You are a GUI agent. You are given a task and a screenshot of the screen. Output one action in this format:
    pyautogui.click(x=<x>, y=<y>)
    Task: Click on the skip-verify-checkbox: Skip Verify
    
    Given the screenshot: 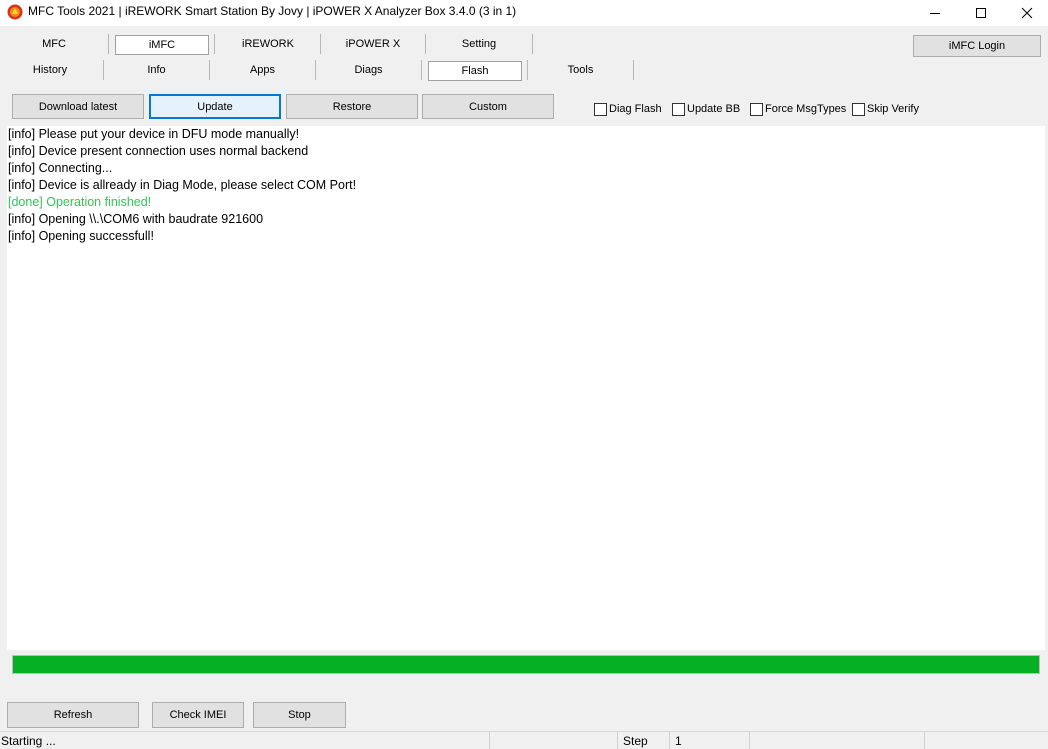 What is the action you would take?
    pyautogui.click(x=885, y=109)
    